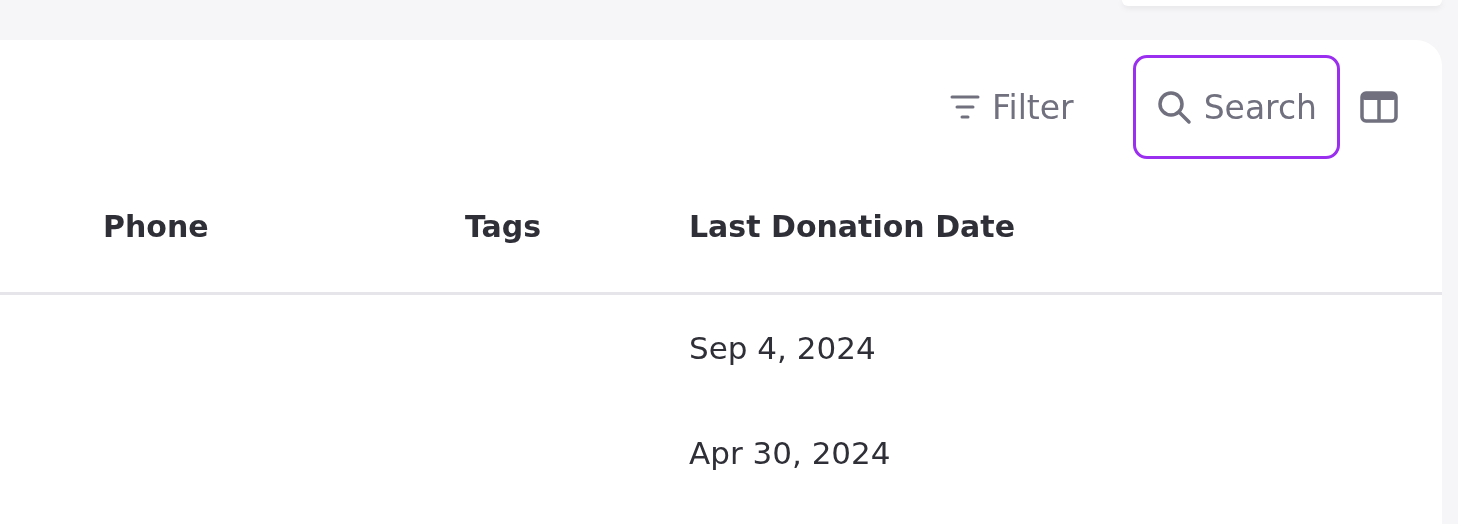 This screenshot has height=524, width=1458. I want to click on table-cell-text: Sep 4, 2024, so click(783, 347).